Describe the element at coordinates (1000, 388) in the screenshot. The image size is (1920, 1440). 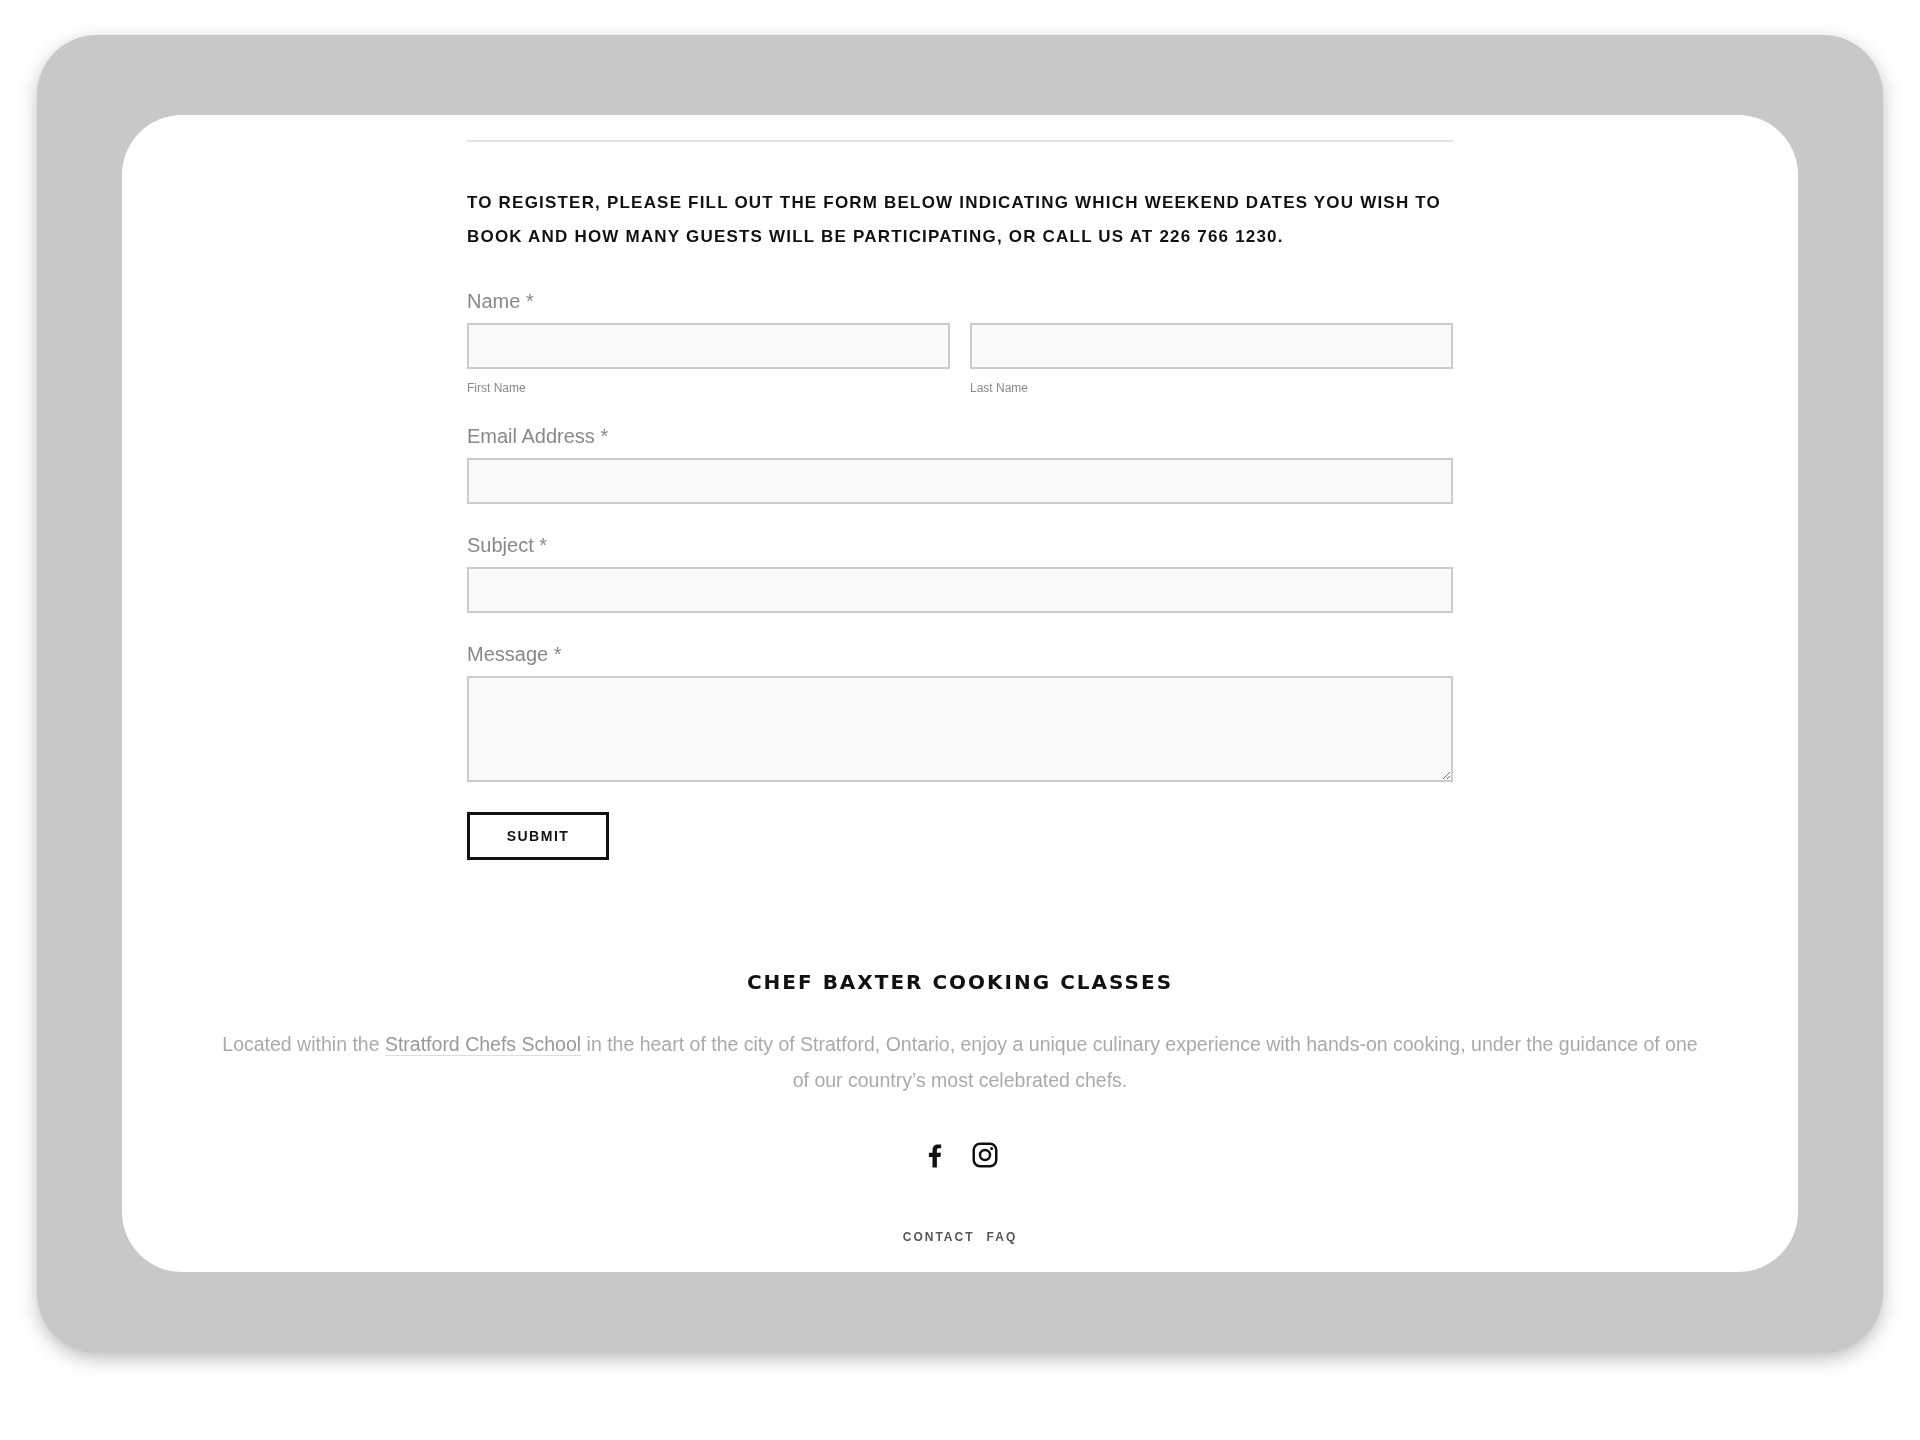
I see `field-caption: Last Name` at that location.